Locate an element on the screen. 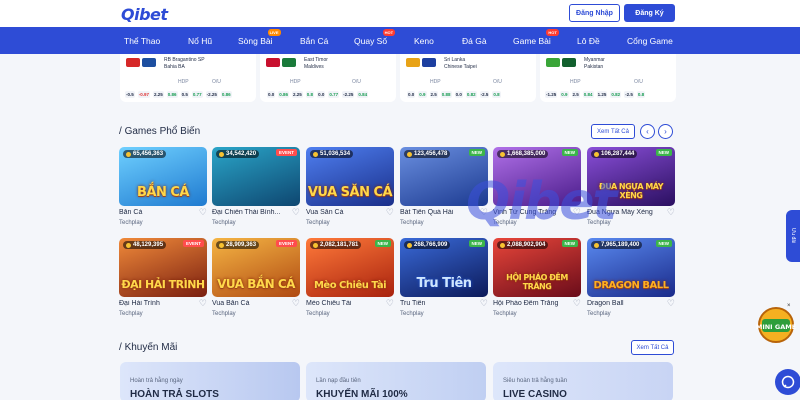 Image resolution: width=800 pixels, height=400 pixels. game-thumbnail: 48,129,395 EVENT ĐẠI HẢI TRÌNH is located at coordinates (163, 267).